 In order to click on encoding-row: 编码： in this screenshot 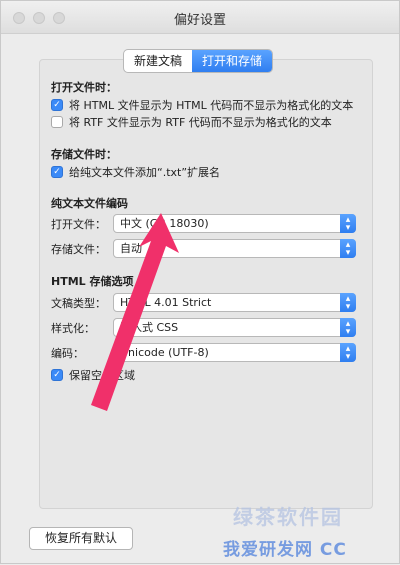, I will do `click(82, 353)`.